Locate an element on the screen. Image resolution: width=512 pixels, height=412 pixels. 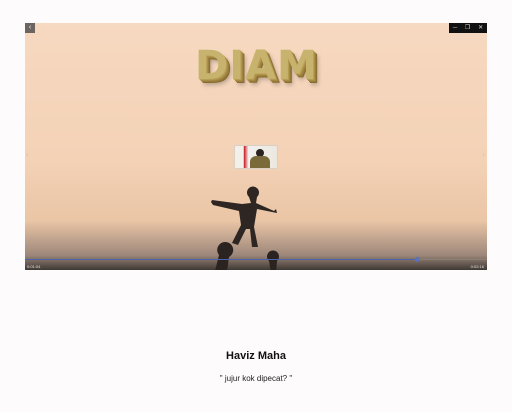
duration-time: 0:02:16 is located at coordinates (477, 266).